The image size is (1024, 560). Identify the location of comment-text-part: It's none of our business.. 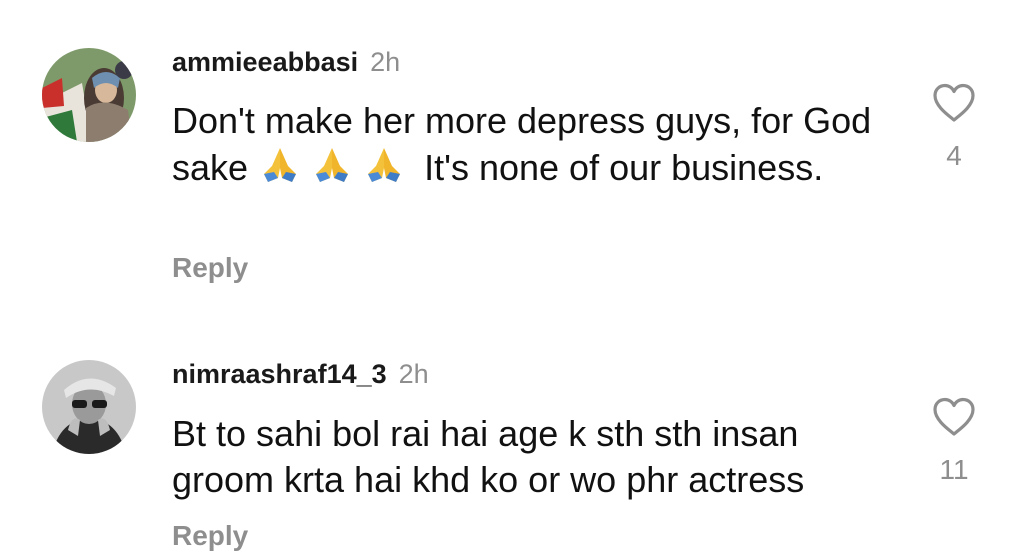
(624, 167).